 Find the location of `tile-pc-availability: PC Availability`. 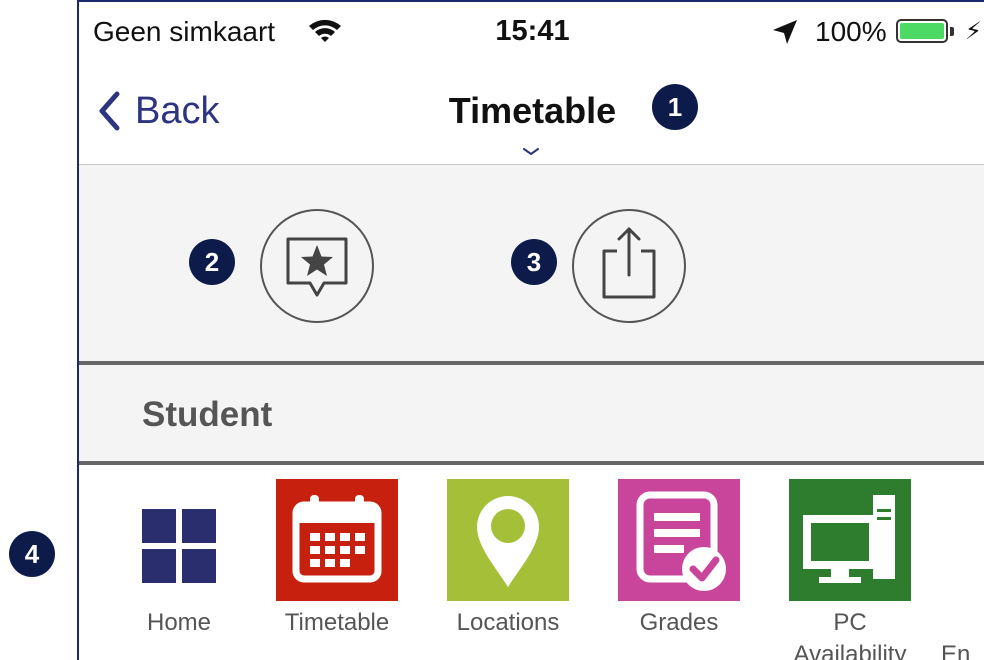

tile-pc-availability: PC Availability is located at coordinates (850, 569).